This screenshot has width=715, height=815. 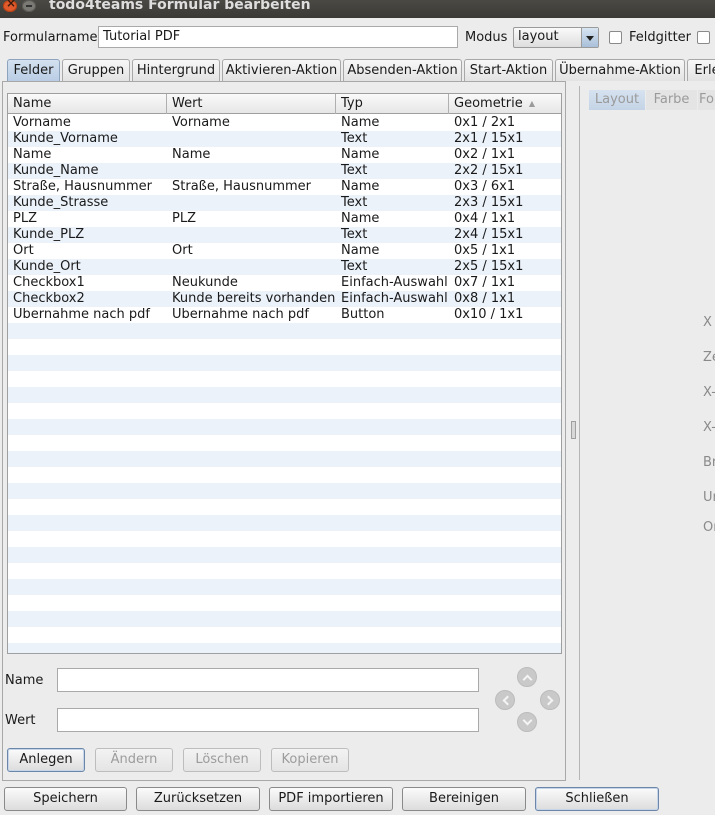 What do you see at coordinates (707, 322) in the screenshot?
I see `property-label: X` at bounding box center [707, 322].